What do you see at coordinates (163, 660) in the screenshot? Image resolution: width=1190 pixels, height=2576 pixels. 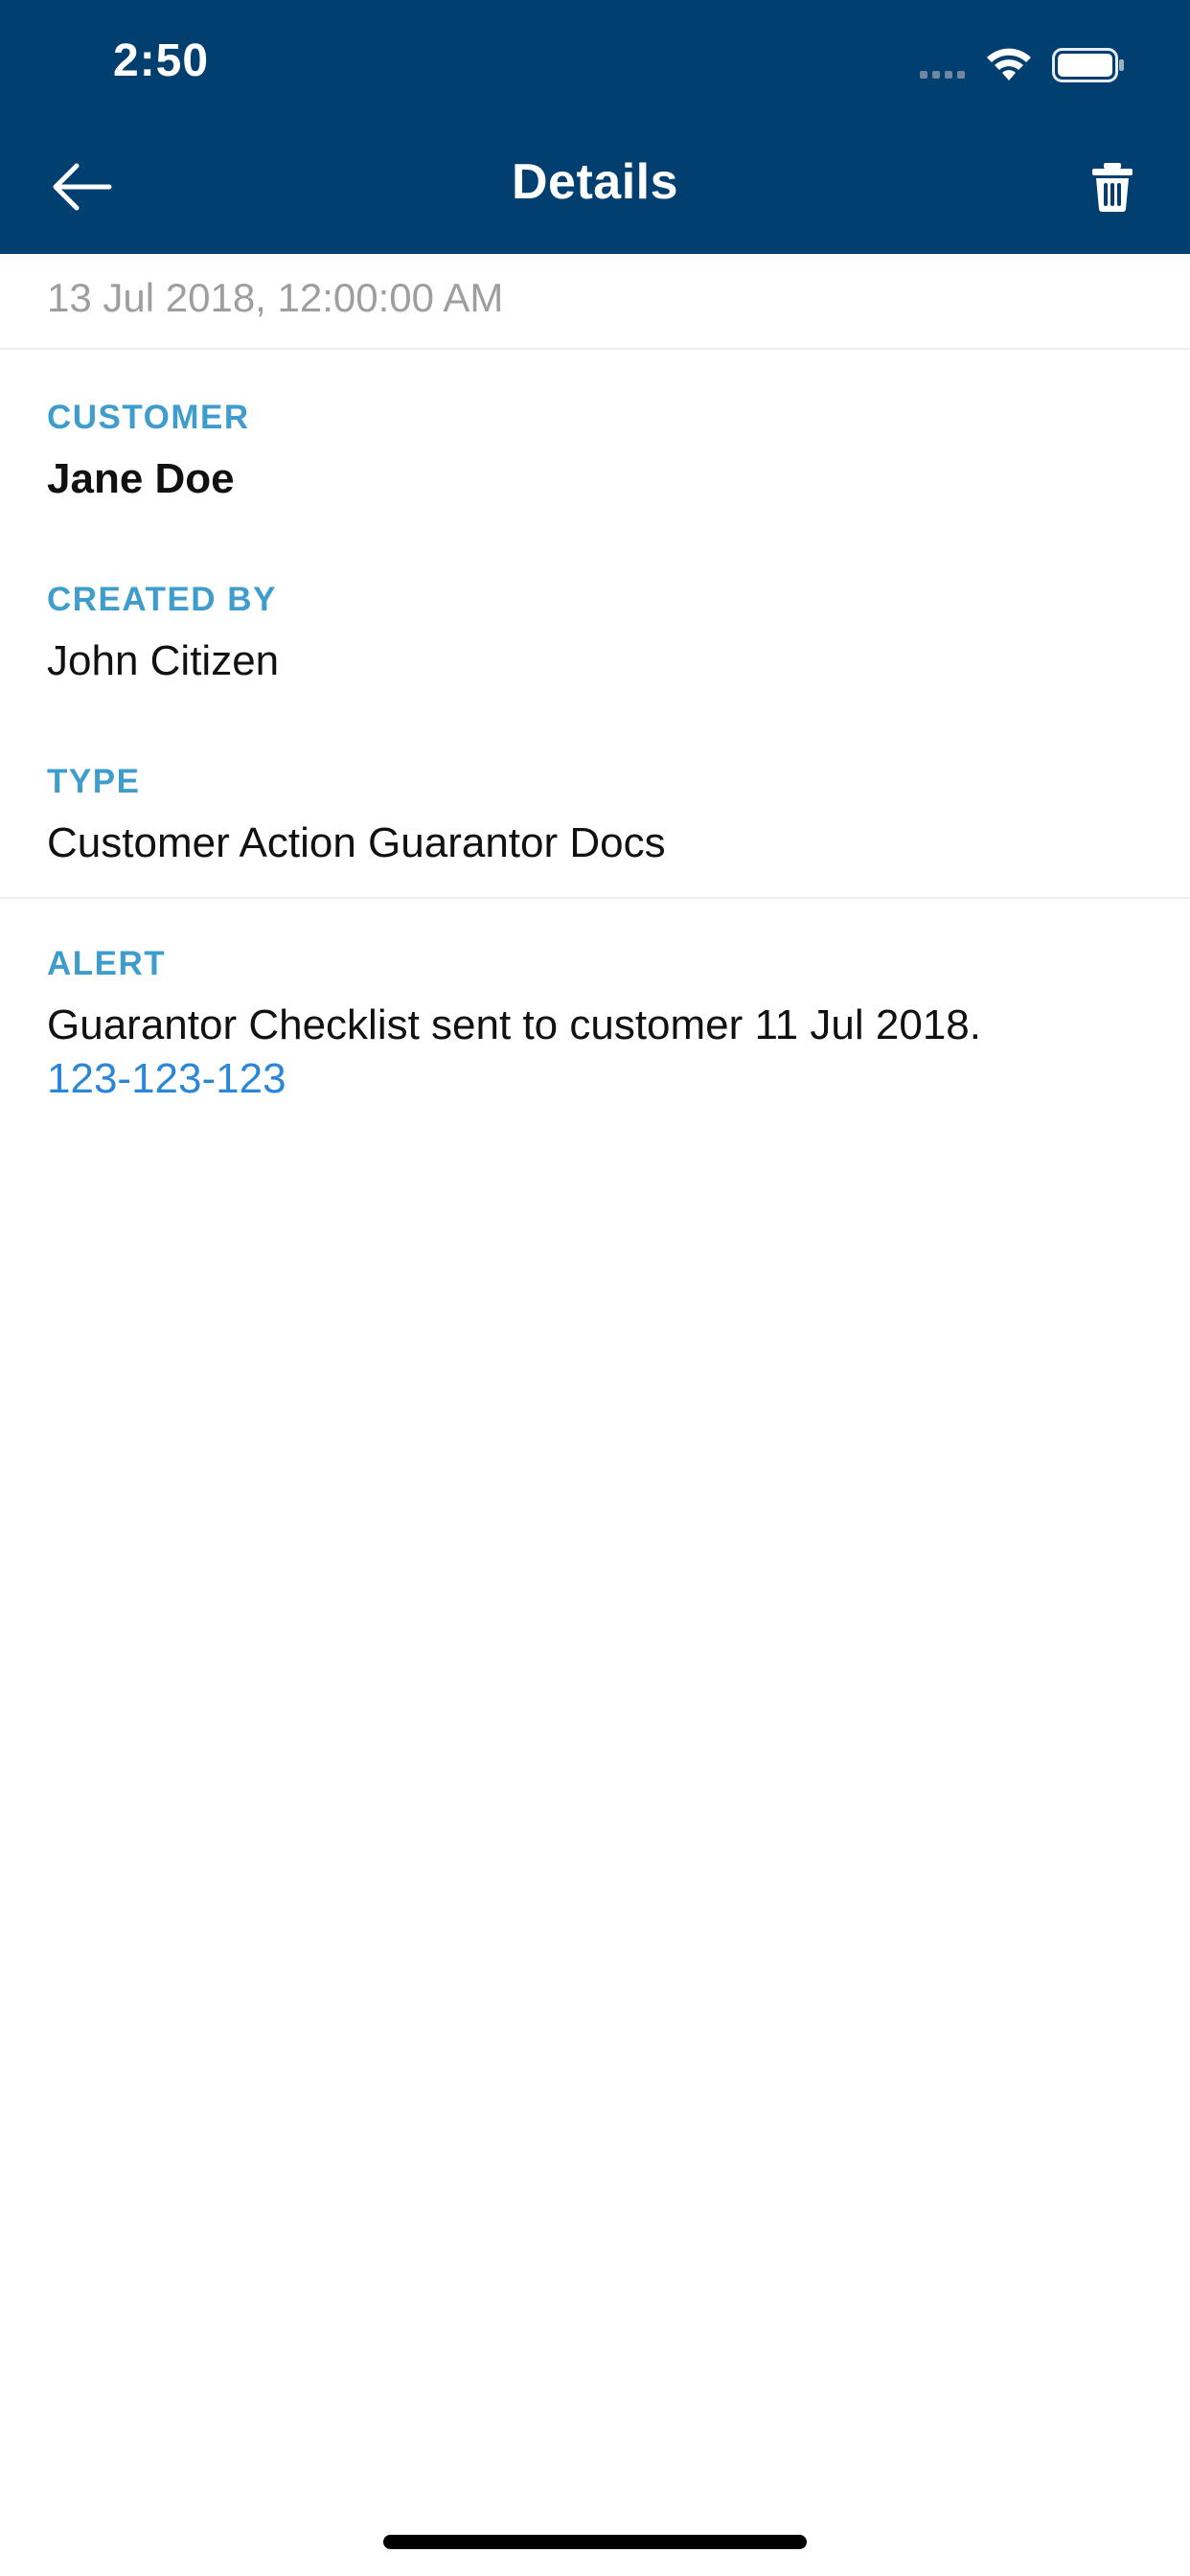 I see `created-by-value: John Citizen` at bounding box center [163, 660].